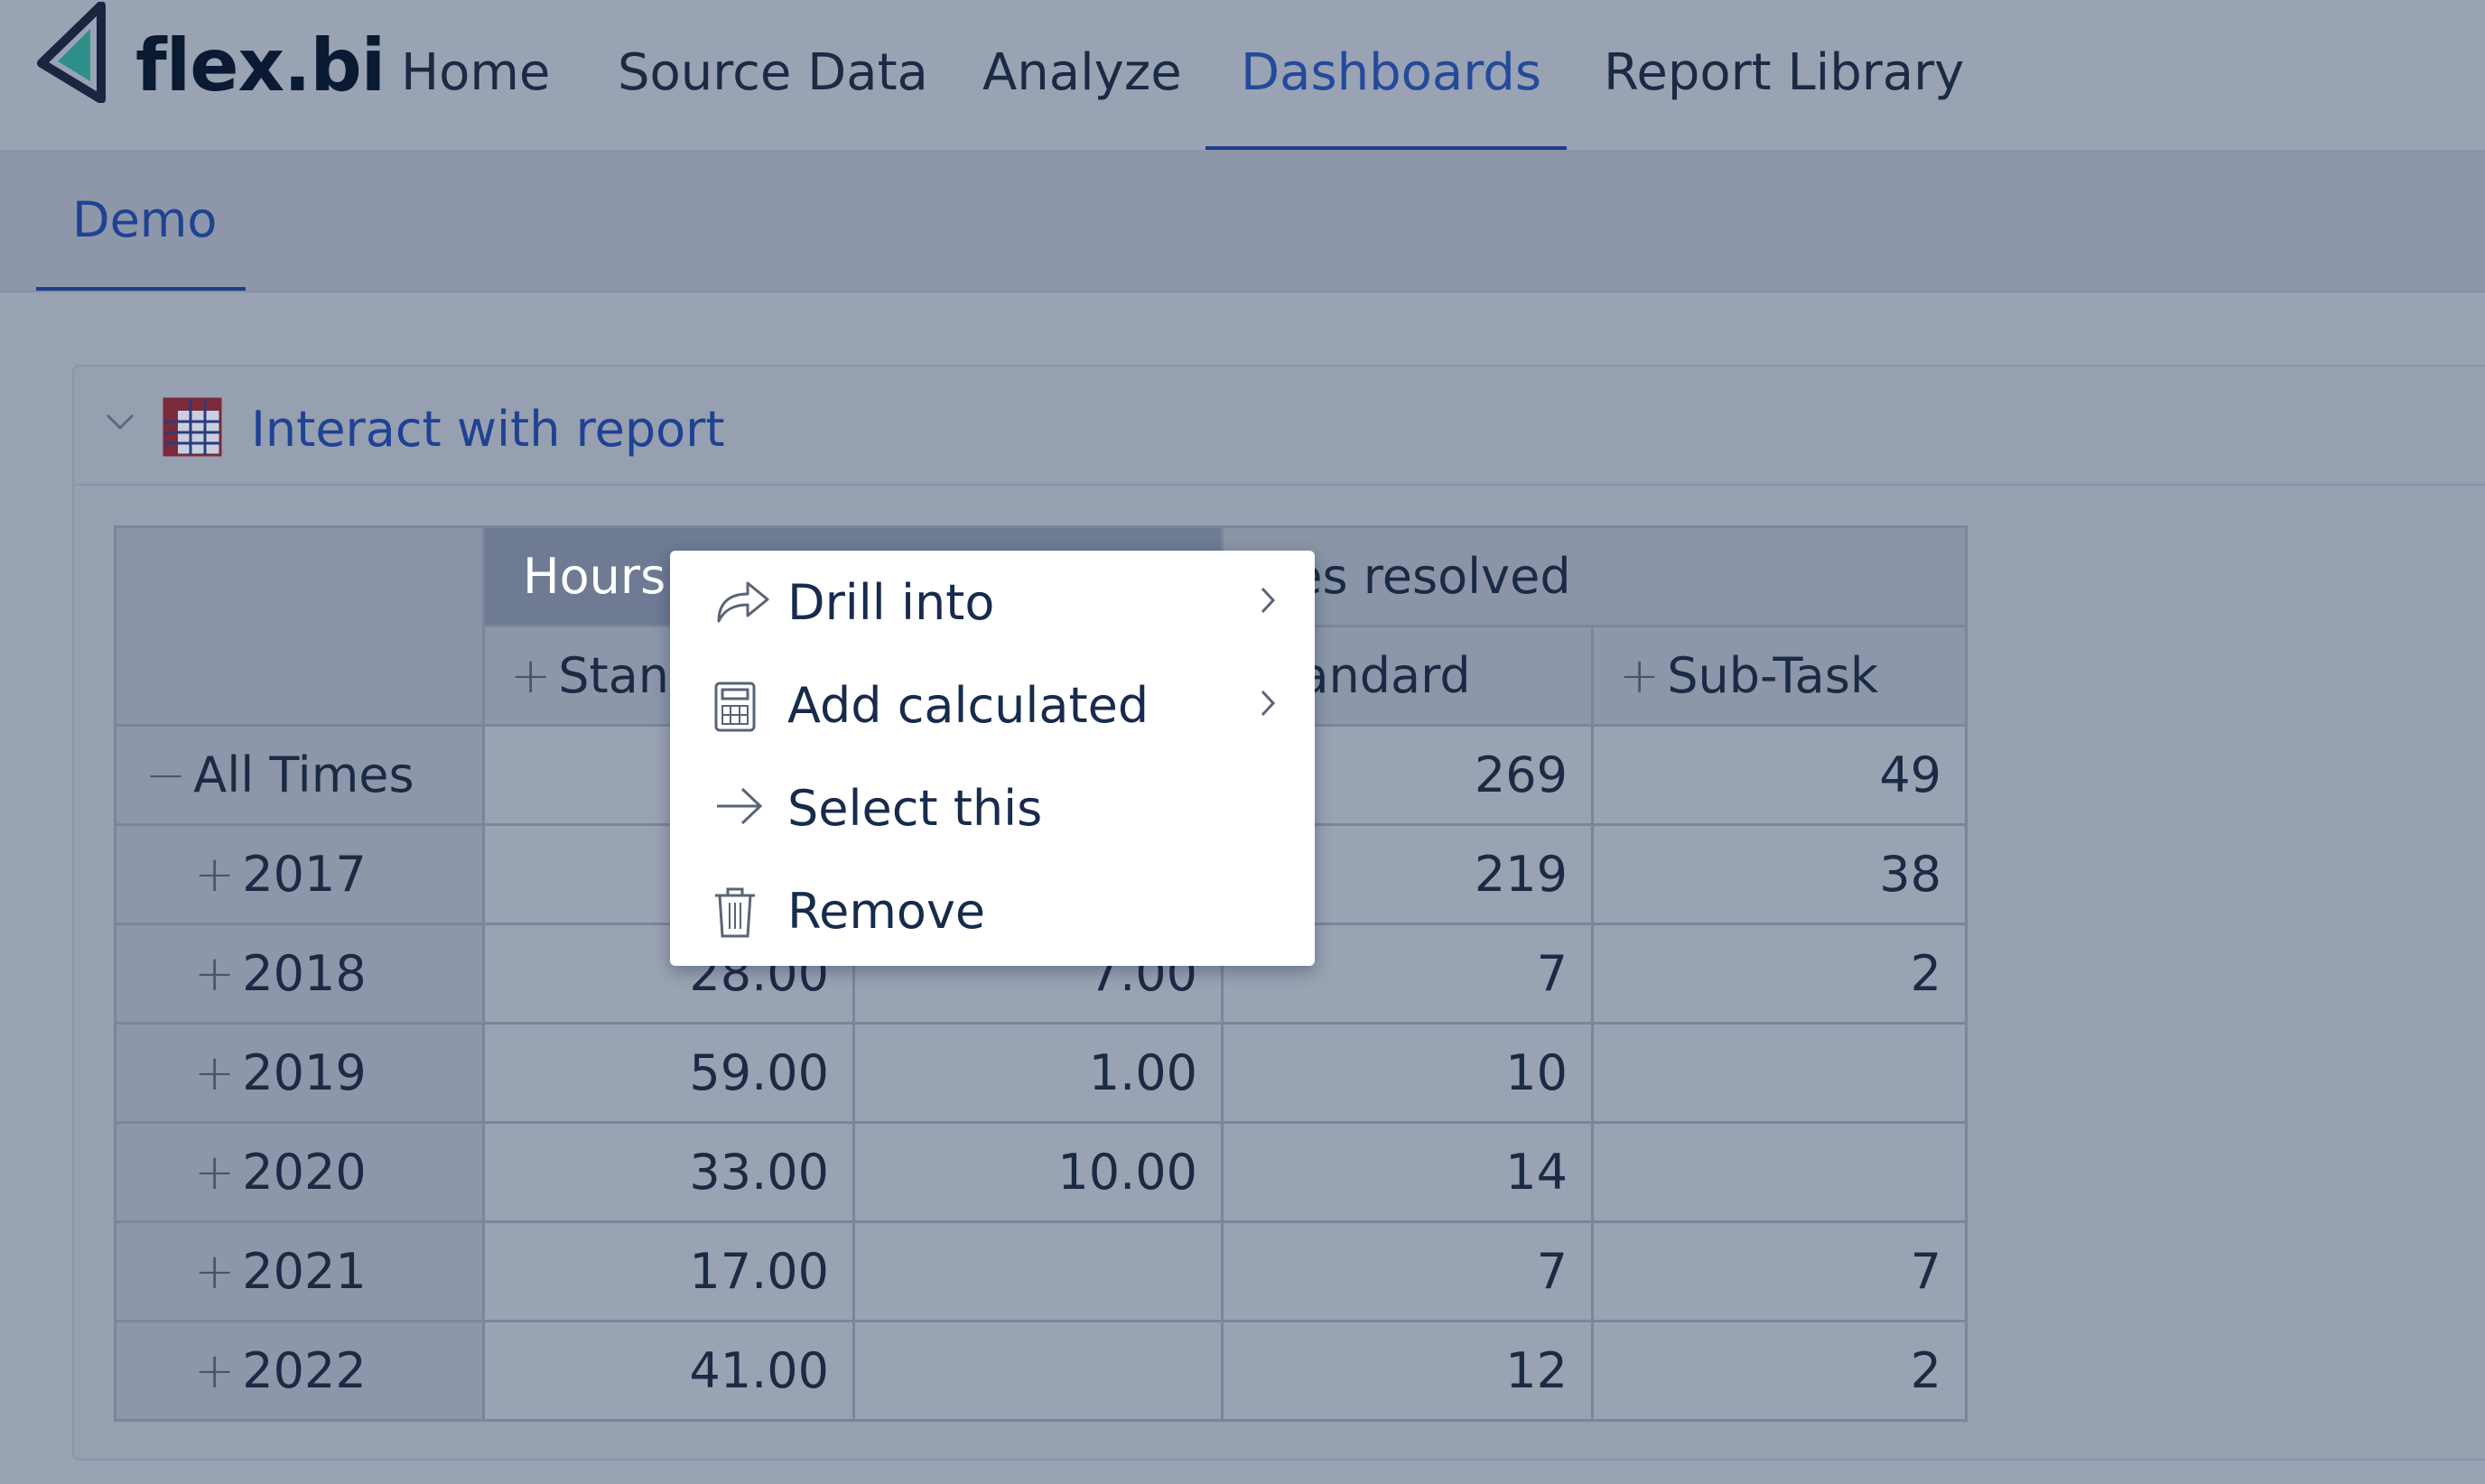  Describe the element at coordinates (886, 912) in the screenshot. I see `menu-item-label: Remove` at that location.